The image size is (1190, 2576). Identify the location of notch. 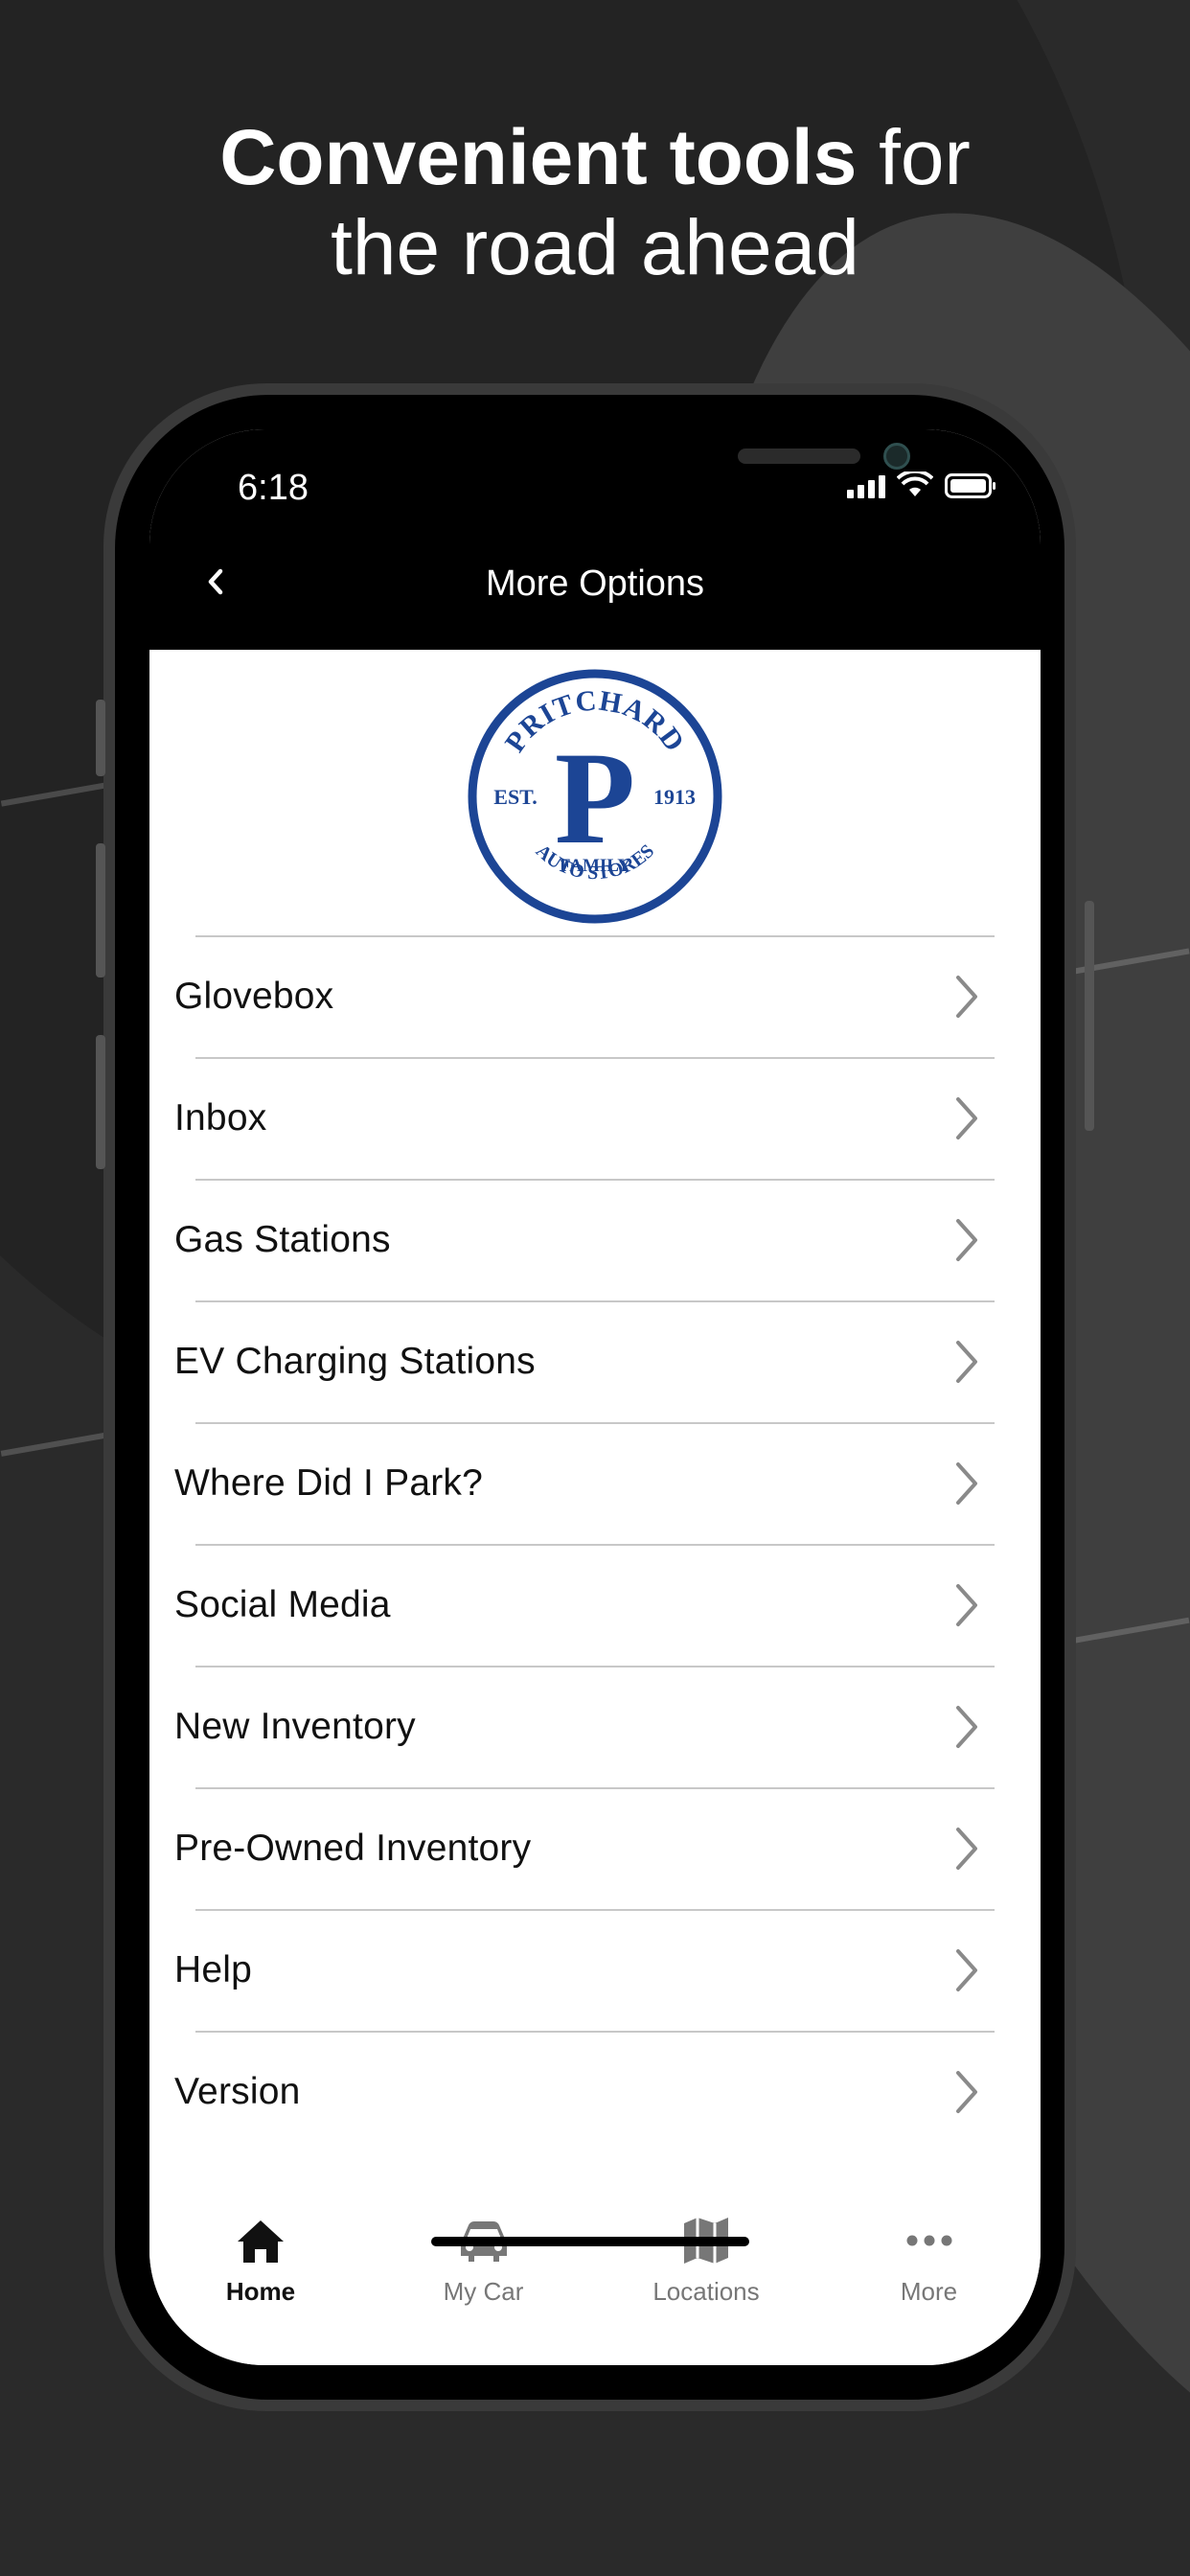
(633, 466).